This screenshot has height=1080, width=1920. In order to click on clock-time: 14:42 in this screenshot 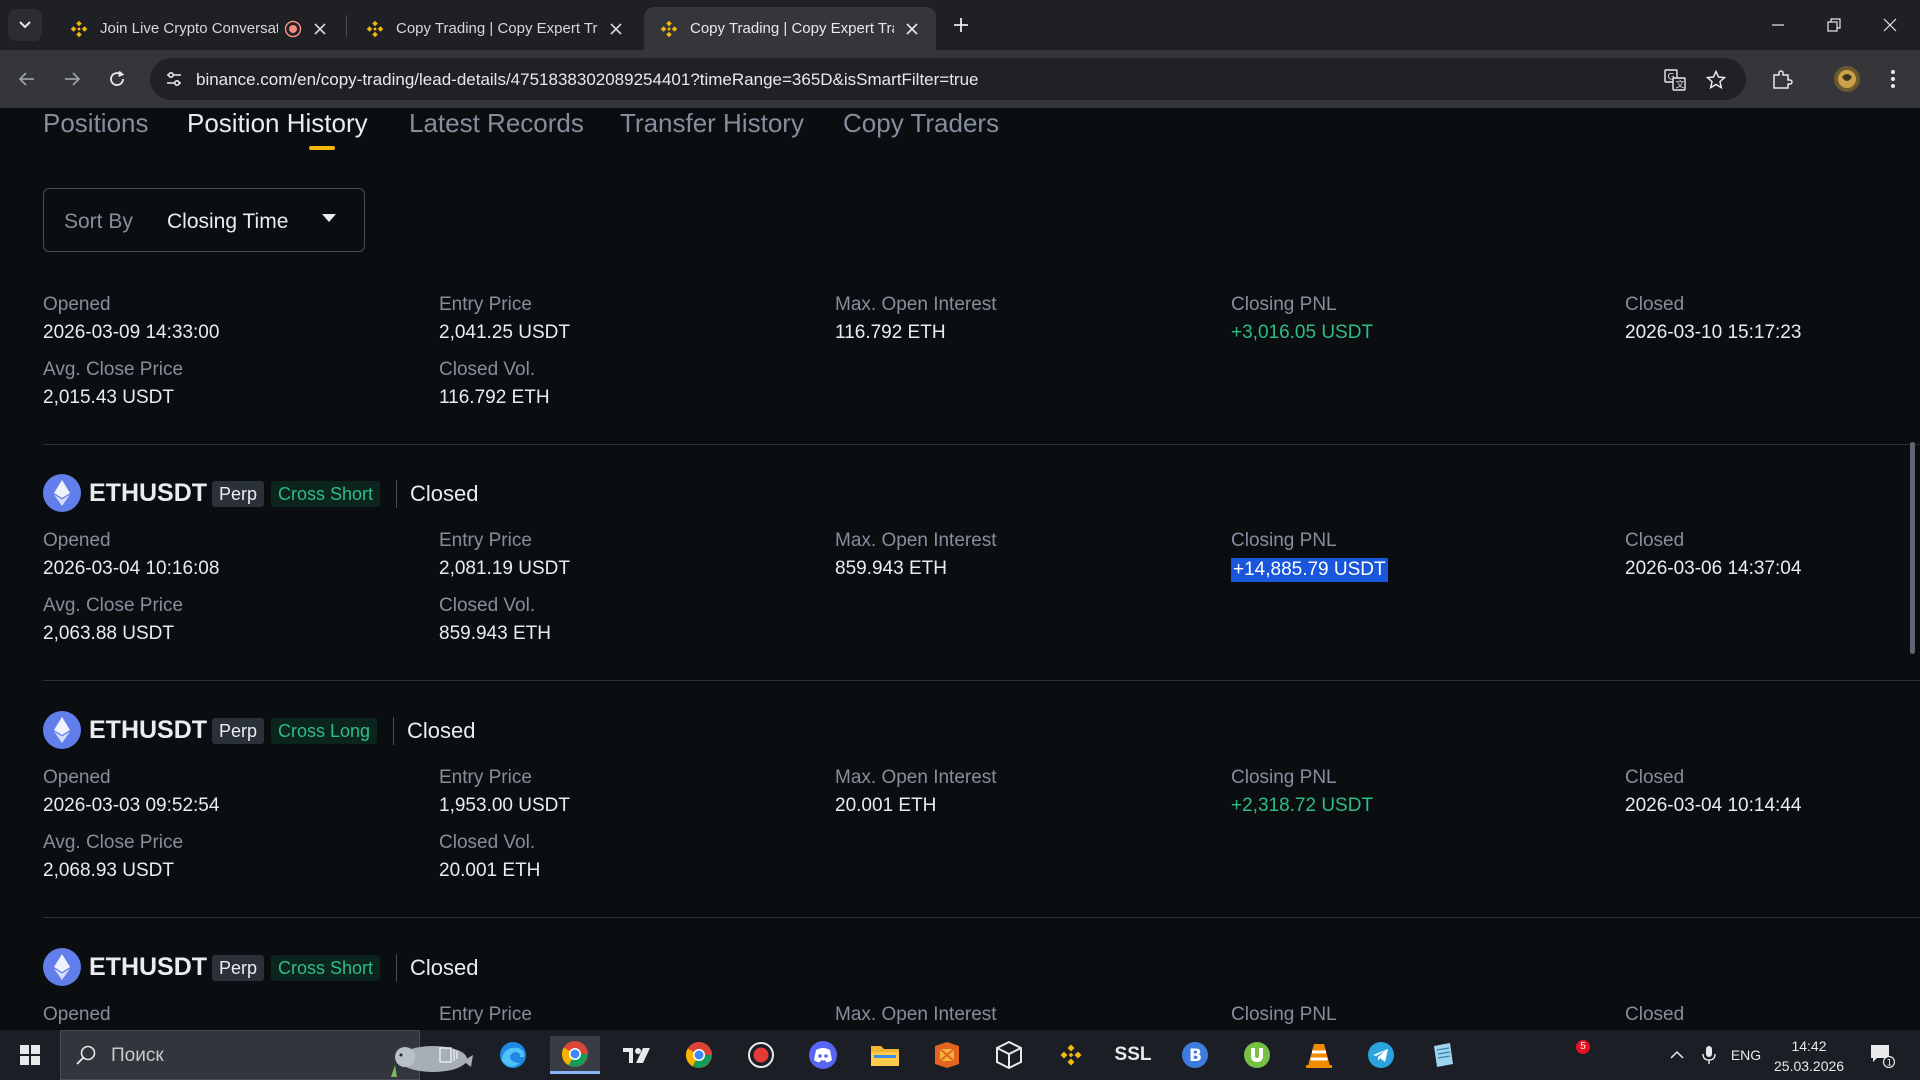, I will do `click(1809, 1046)`.